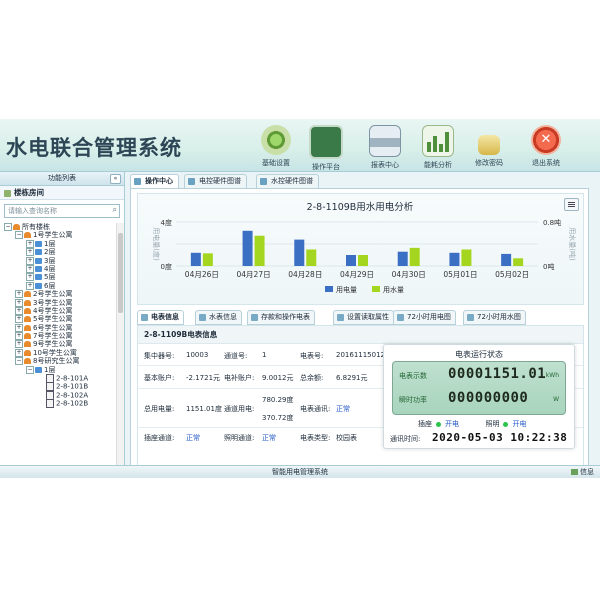  What do you see at coordinates (438, 165) in the screenshot?
I see `toolbar-label: 能耗分析` at bounding box center [438, 165].